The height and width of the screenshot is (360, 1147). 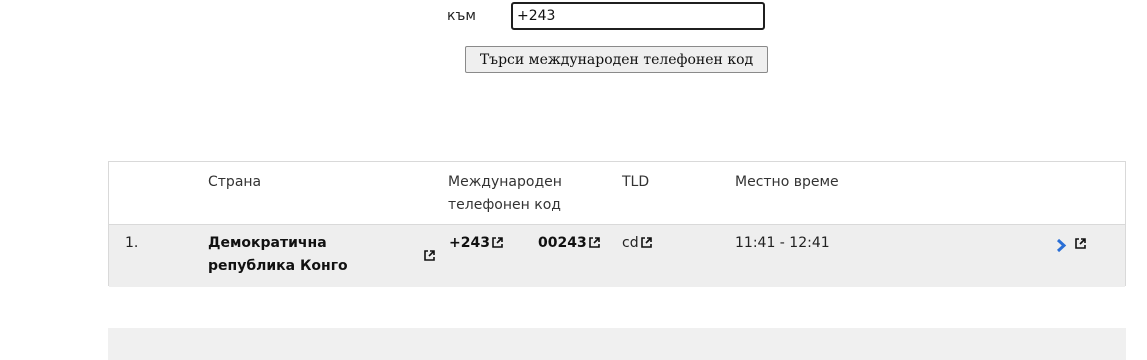 I want to click on chevron-right-icon, so click(x=1061, y=245).